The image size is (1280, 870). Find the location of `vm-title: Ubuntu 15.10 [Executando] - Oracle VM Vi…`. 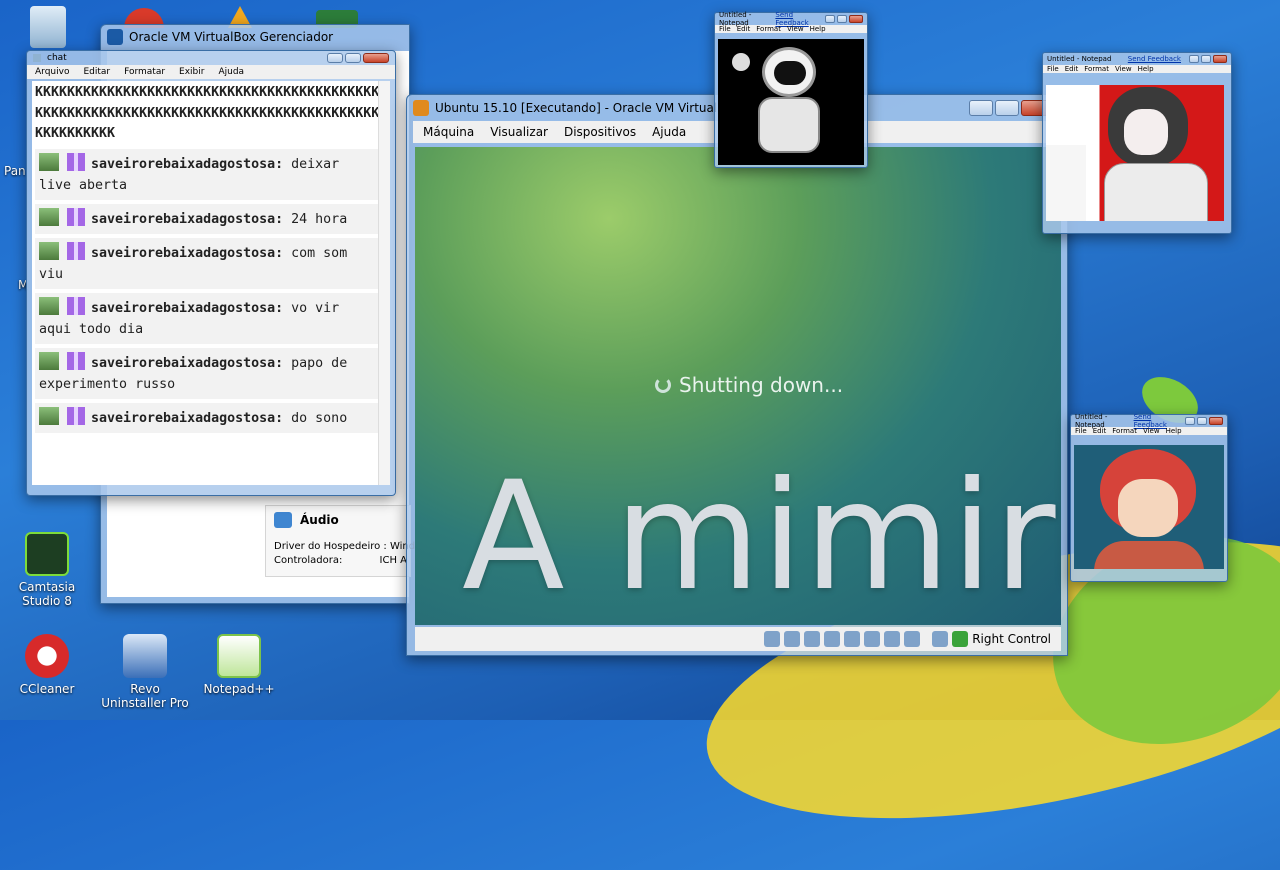

vm-title: Ubuntu 15.10 [Executando] - Oracle VM Vi… is located at coordinates (587, 108).